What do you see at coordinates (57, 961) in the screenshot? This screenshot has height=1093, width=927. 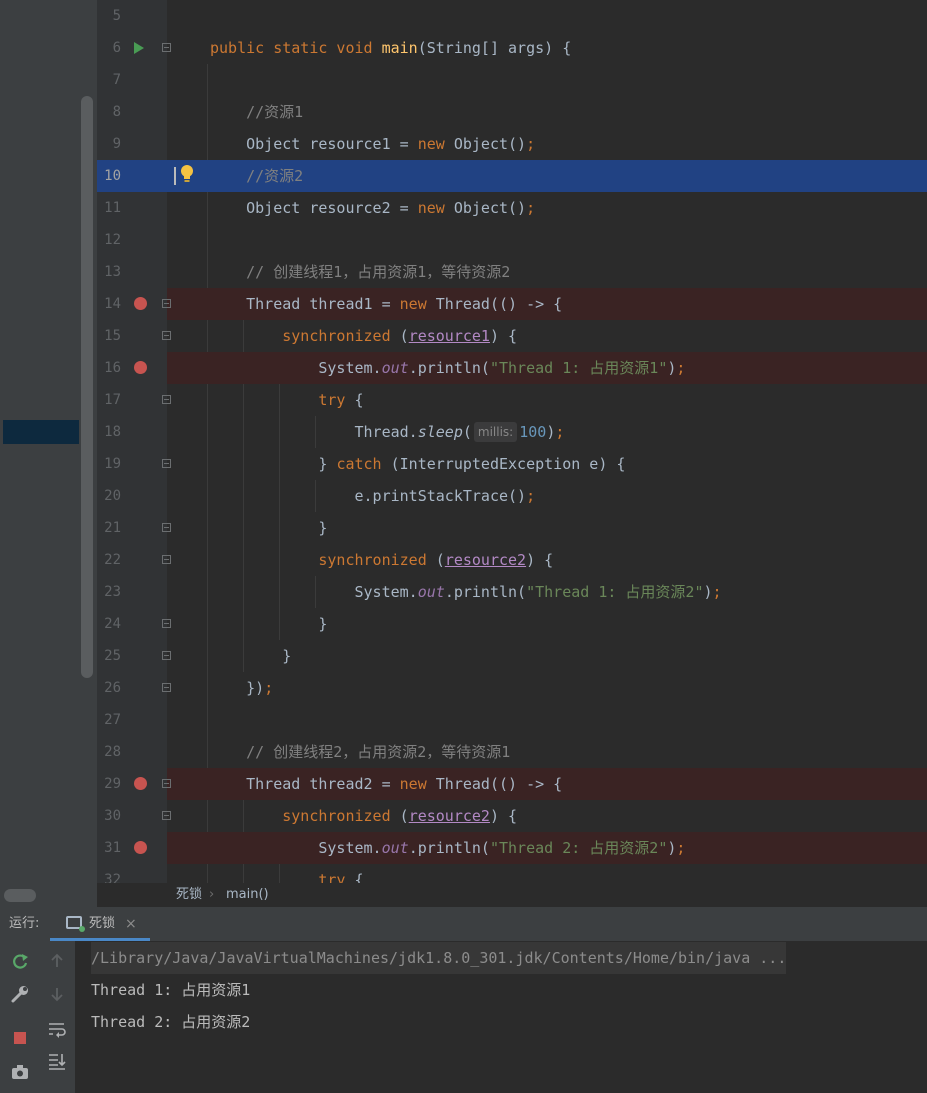 I see `up-arrow-icon` at bounding box center [57, 961].